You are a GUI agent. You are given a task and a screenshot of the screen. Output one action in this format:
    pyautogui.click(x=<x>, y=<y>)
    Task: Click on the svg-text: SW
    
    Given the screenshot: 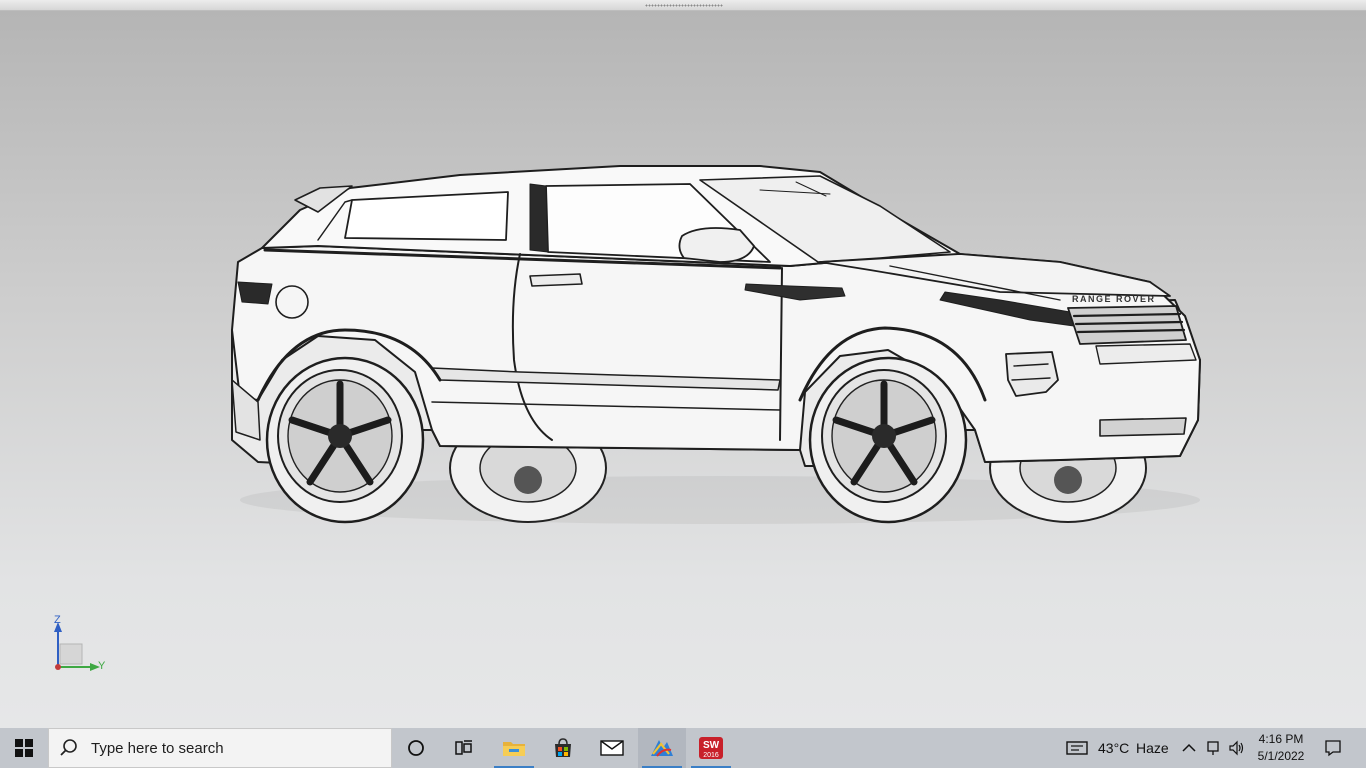 What is the action you would take?
    pyautogui.click(x=711, y=745)
    